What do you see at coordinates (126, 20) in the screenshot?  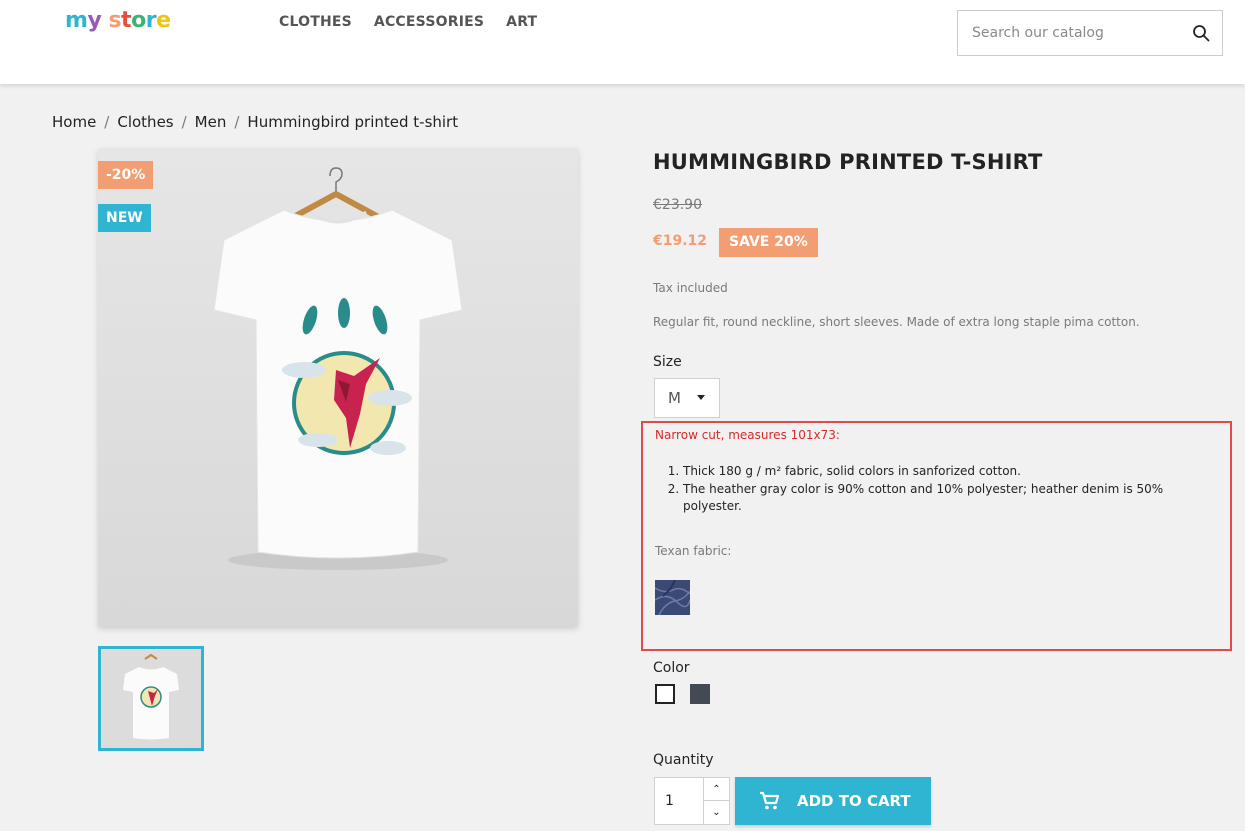 I see `logo-part: t` at bounding box center [126, 20].